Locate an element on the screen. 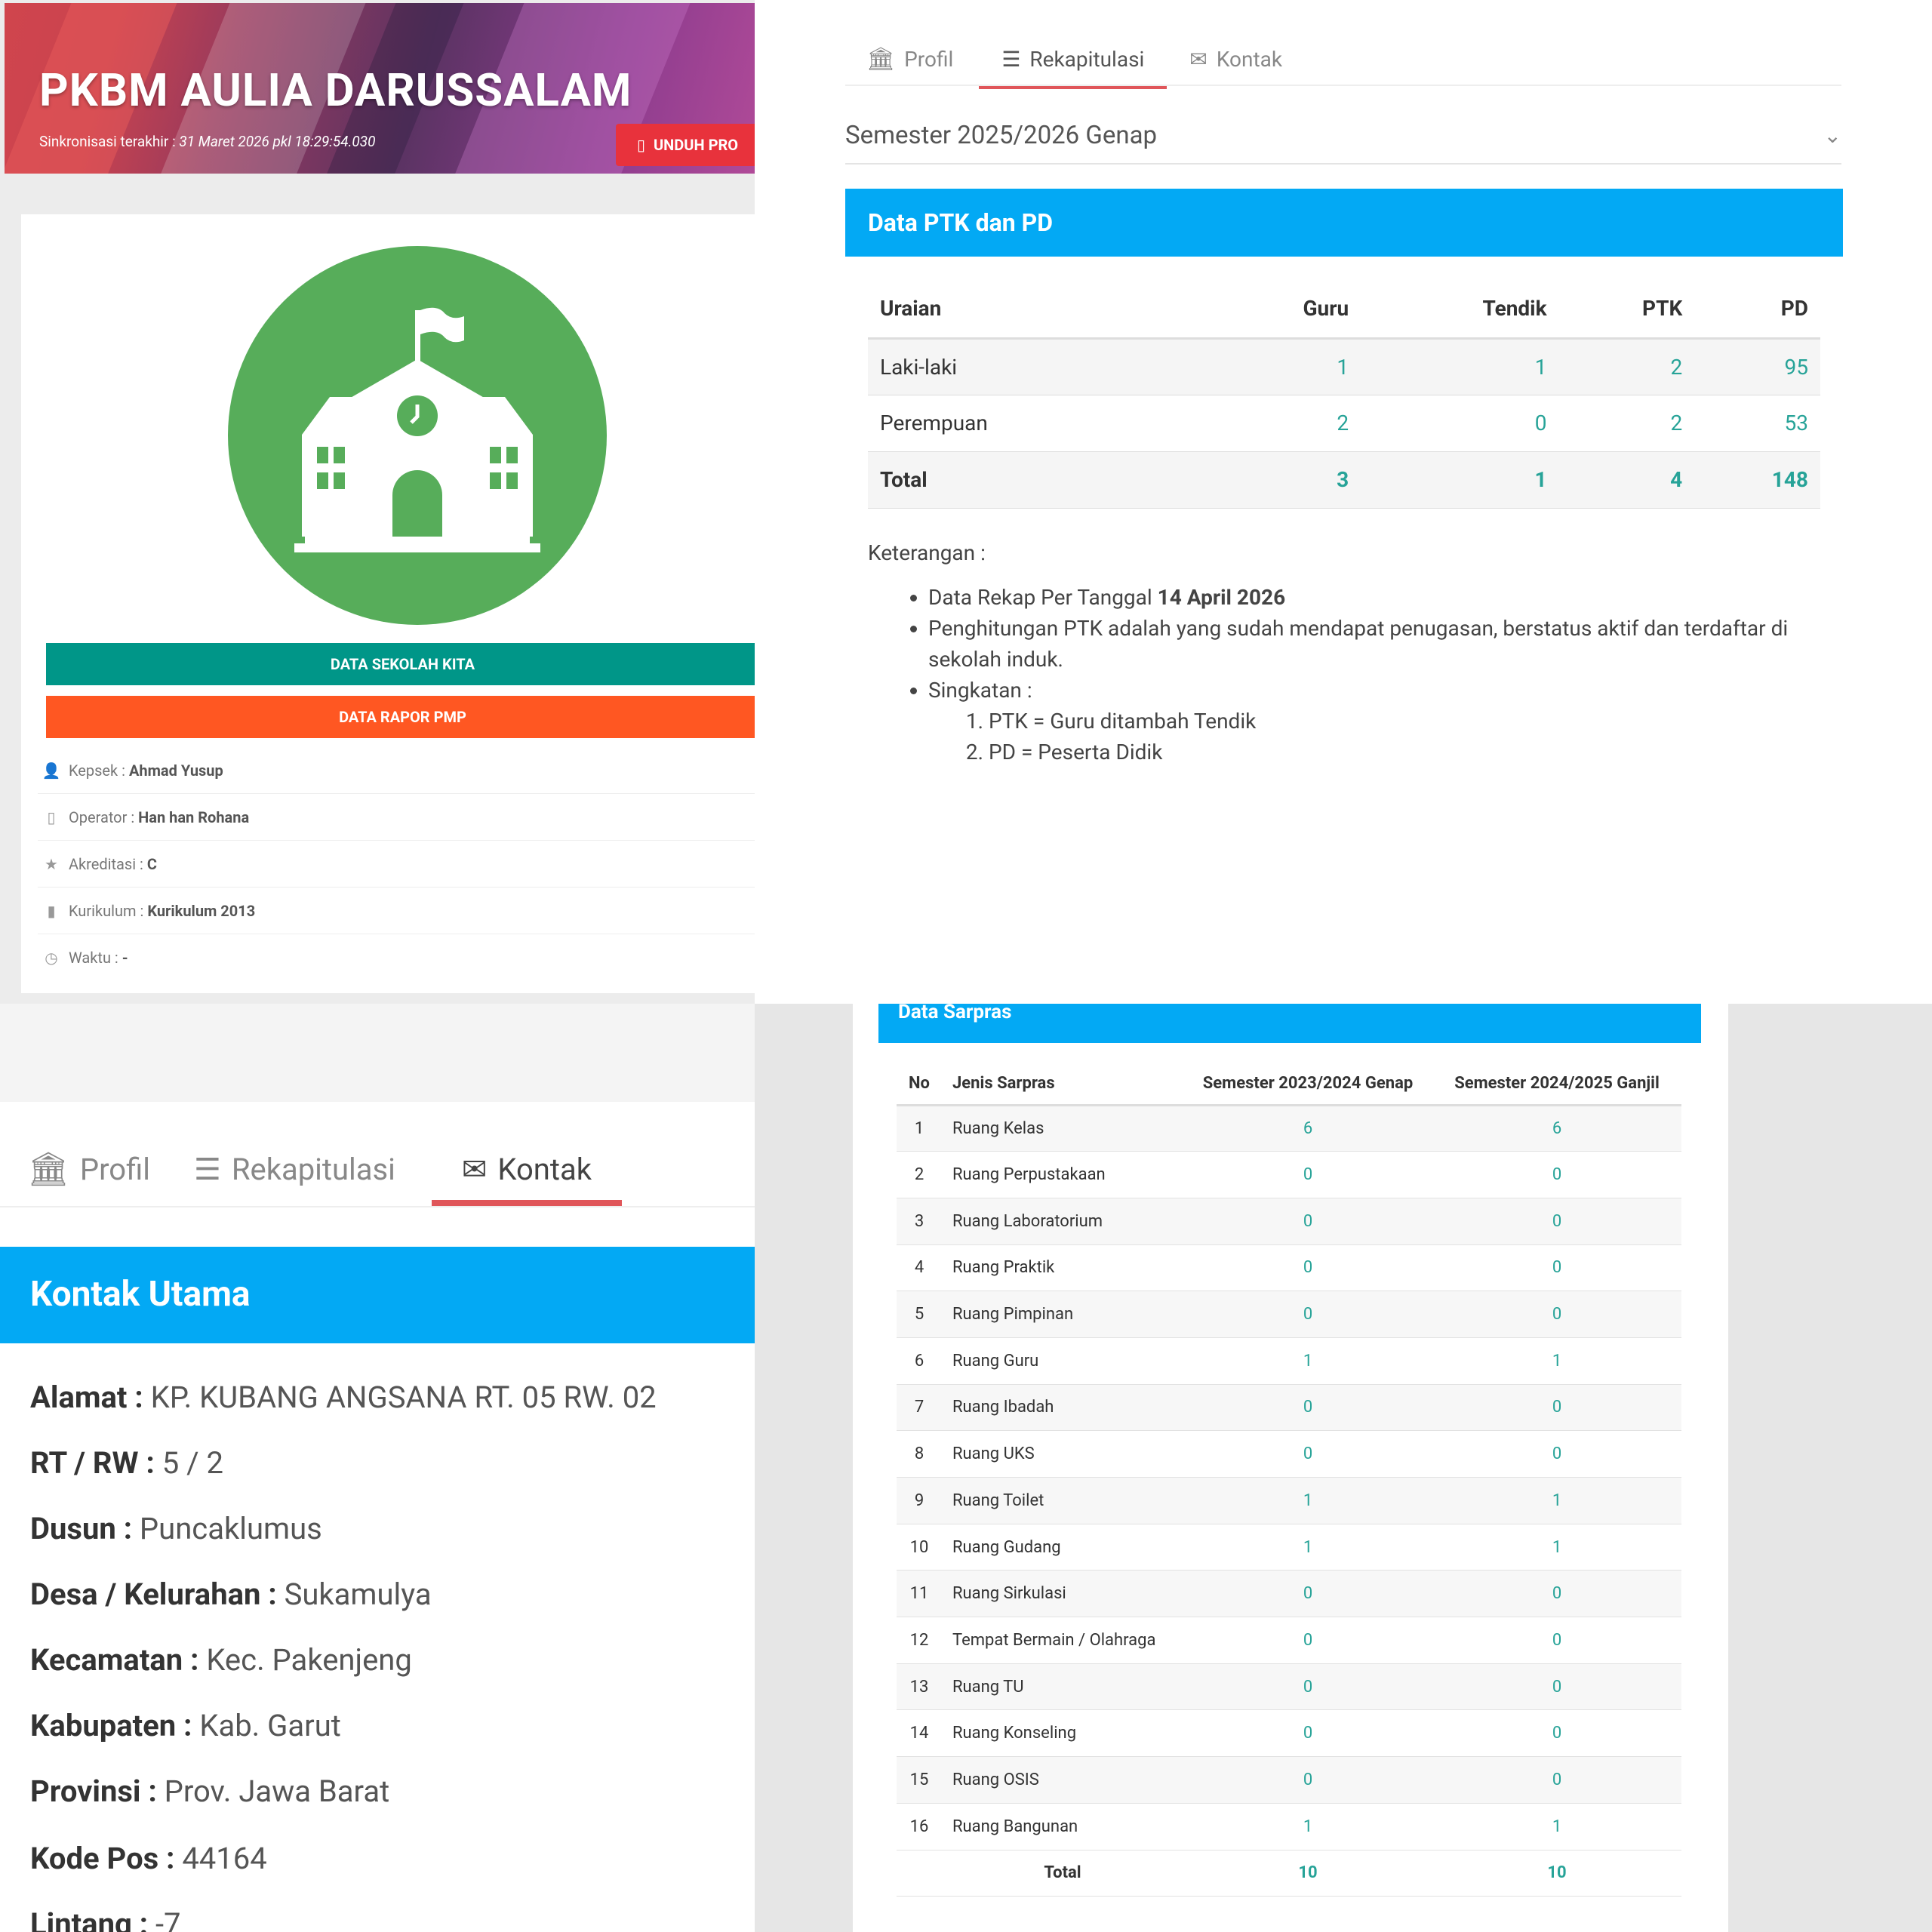  school-logo is located at coordinates (417, 435).